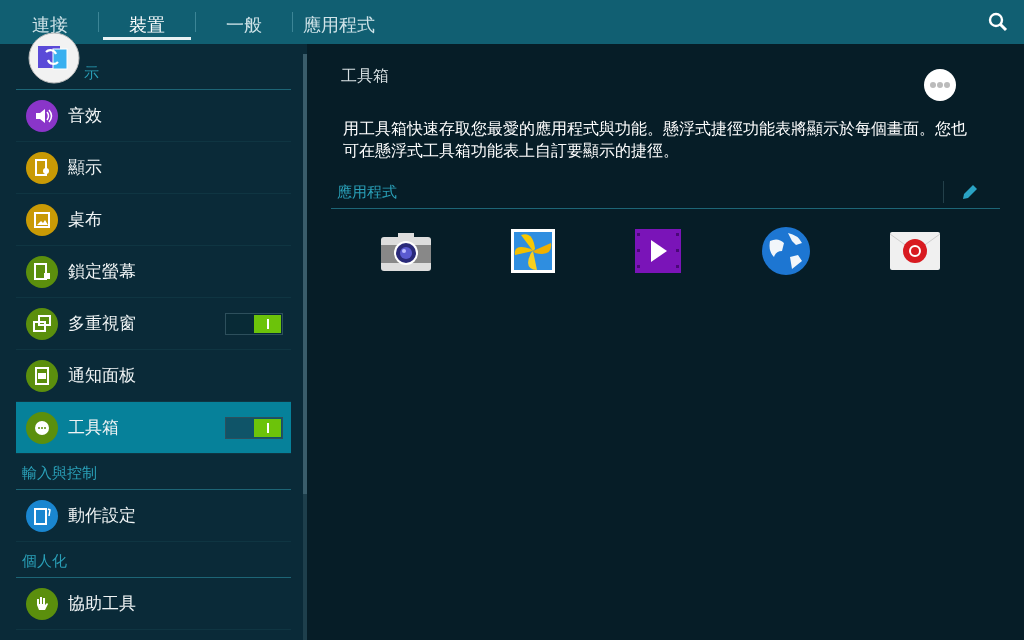 Image resolution: width=1024 pixels, height=640 pixels. What do you see at coordinates (153, 272) in the screenshot?
I see `settings-item: 鎖定螢幕` at bounding box center [153, 272].